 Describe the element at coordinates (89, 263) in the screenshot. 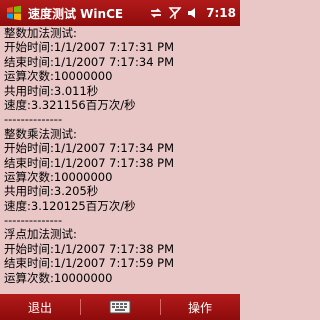

I see `line-float-add-end: 结束时间:1/1/2007 7:17:59 PM` at that location.